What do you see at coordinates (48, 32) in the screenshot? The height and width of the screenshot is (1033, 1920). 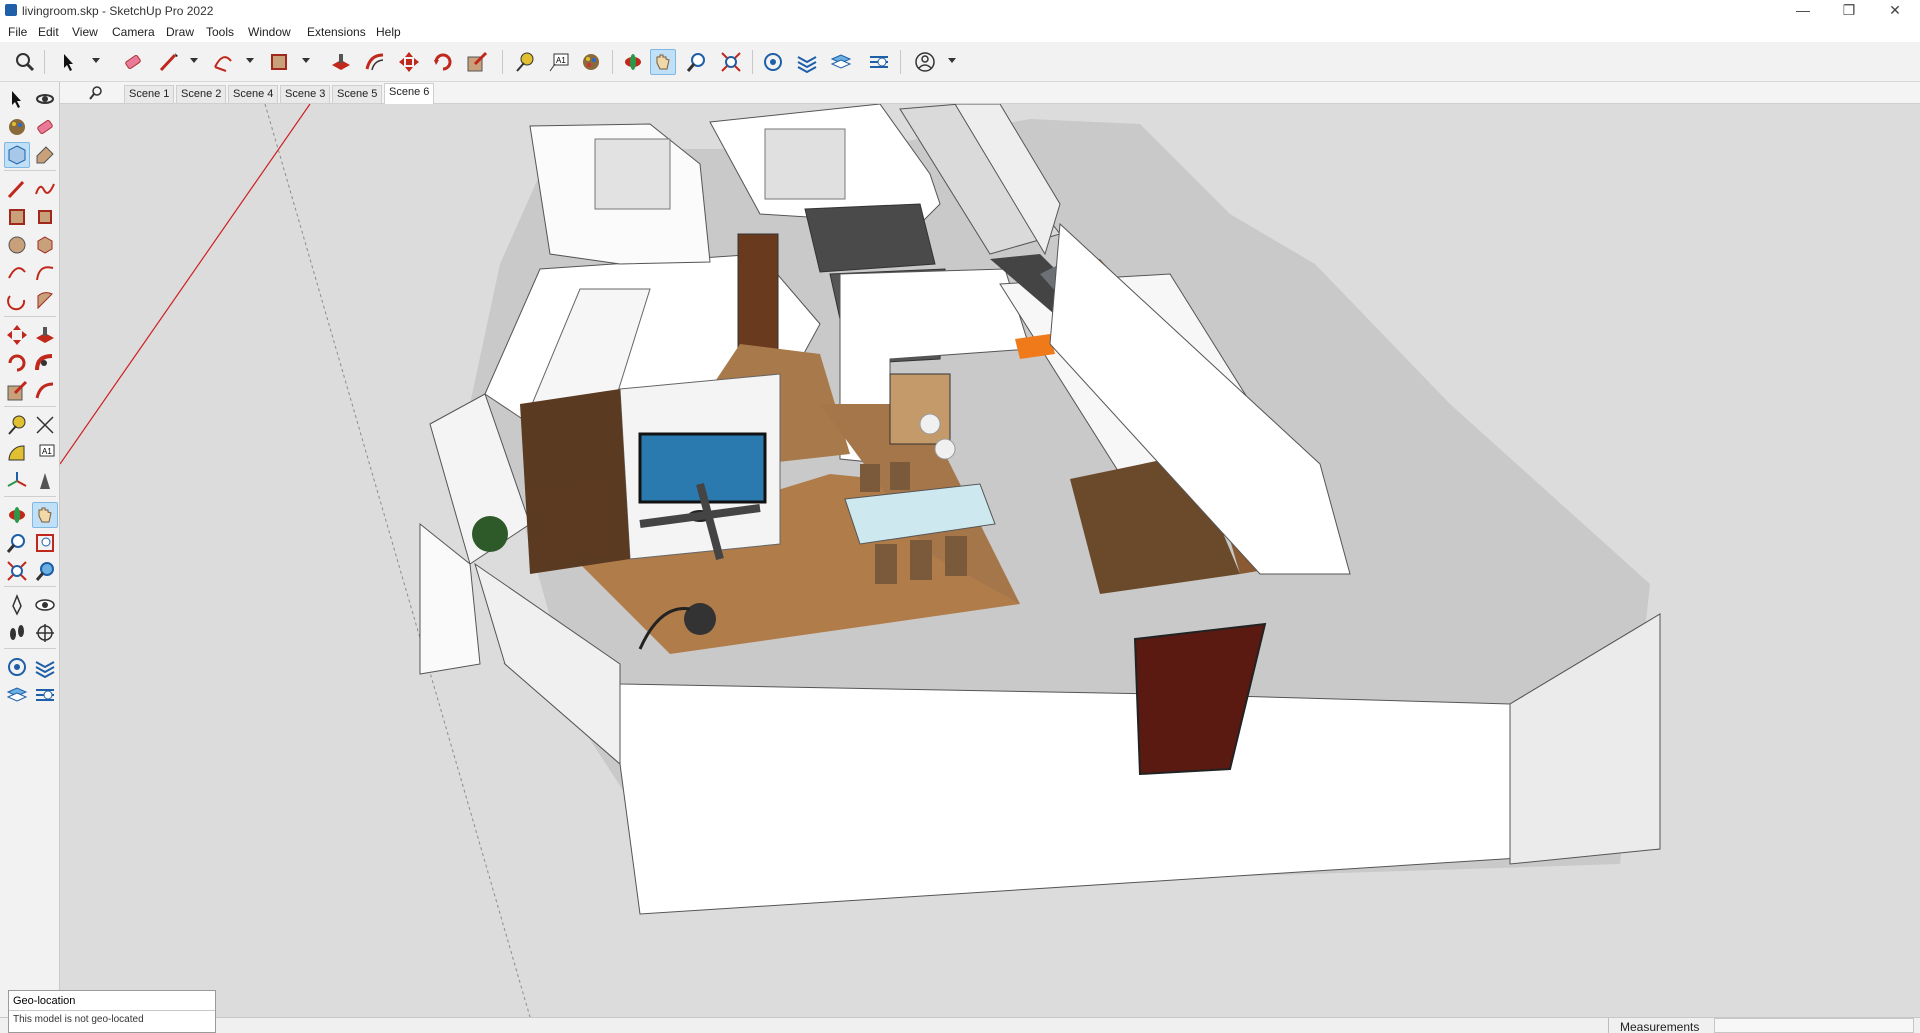 I see `menu-edit: Edit` at bounding box center [48, 32].